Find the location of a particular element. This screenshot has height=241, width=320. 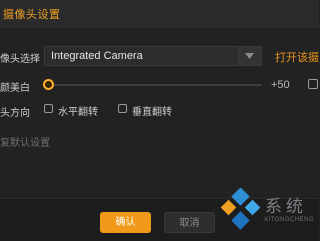

camera-select-label: 像头选择 is located at coordinates (20, 59).